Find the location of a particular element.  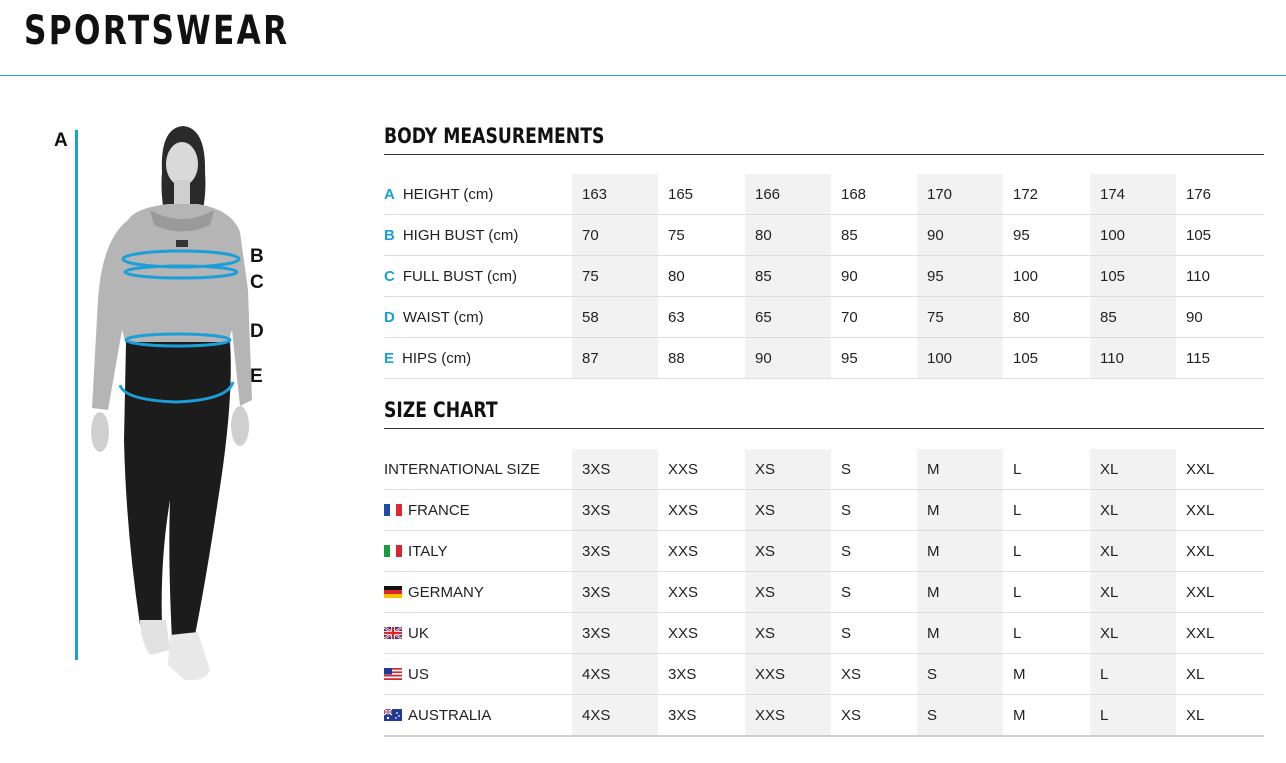

value-cell: 105 is located at coordinates (1046, 358).